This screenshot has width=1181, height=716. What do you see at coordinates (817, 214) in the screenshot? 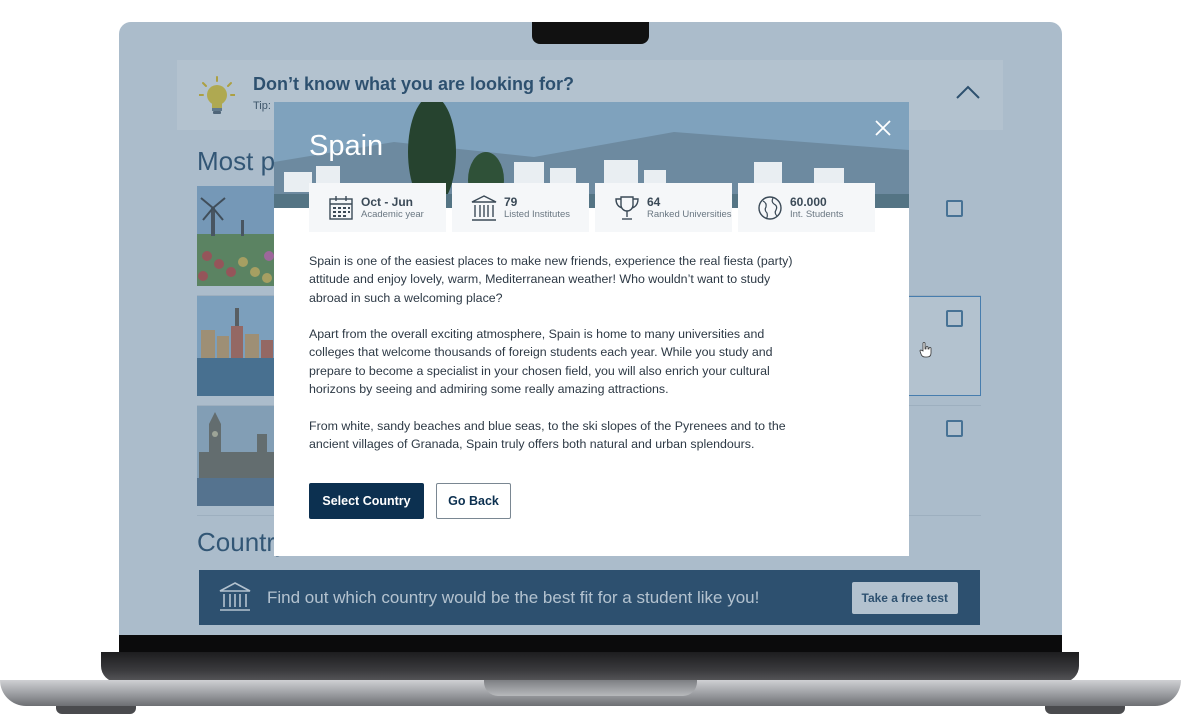
I see `stat-label: Int. Students` at bounding box center [817, 214].